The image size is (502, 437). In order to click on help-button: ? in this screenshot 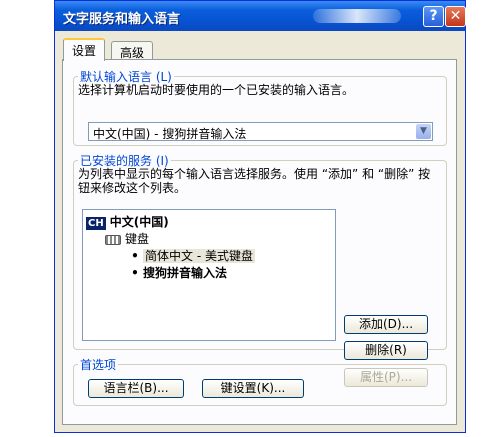, I will do `click(433, 16)`.